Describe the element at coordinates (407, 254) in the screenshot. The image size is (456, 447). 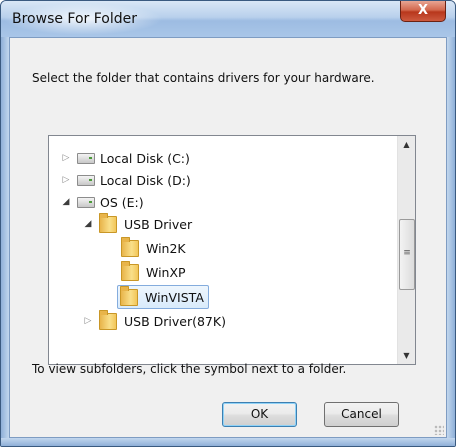
I see `scrollbar-thumb: ≡` at that location.